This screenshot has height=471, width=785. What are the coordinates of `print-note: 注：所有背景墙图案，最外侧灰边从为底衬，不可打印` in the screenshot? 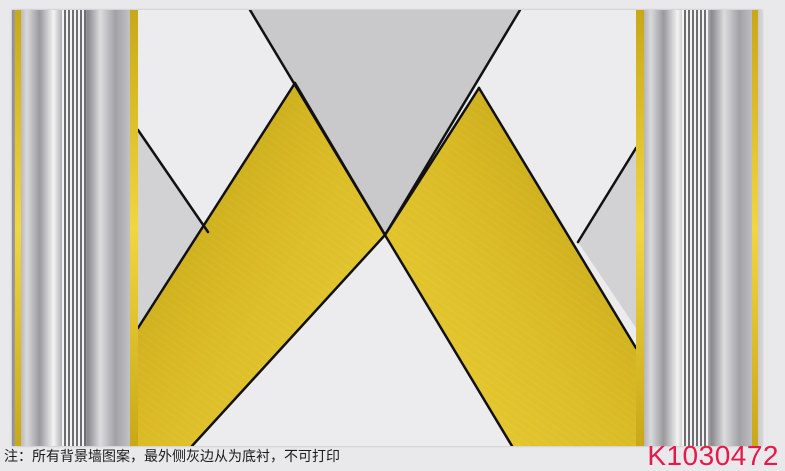 It's located at (172, 457).